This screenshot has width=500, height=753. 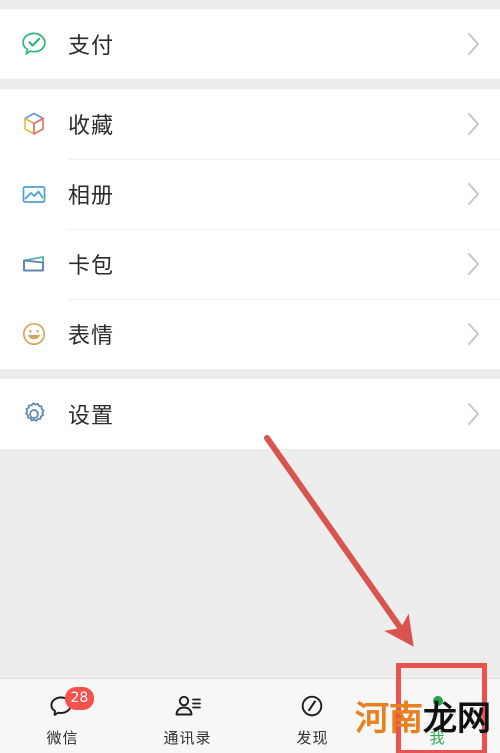 I want to click on menu-item-label: 表情, so click(x=91, y=335).